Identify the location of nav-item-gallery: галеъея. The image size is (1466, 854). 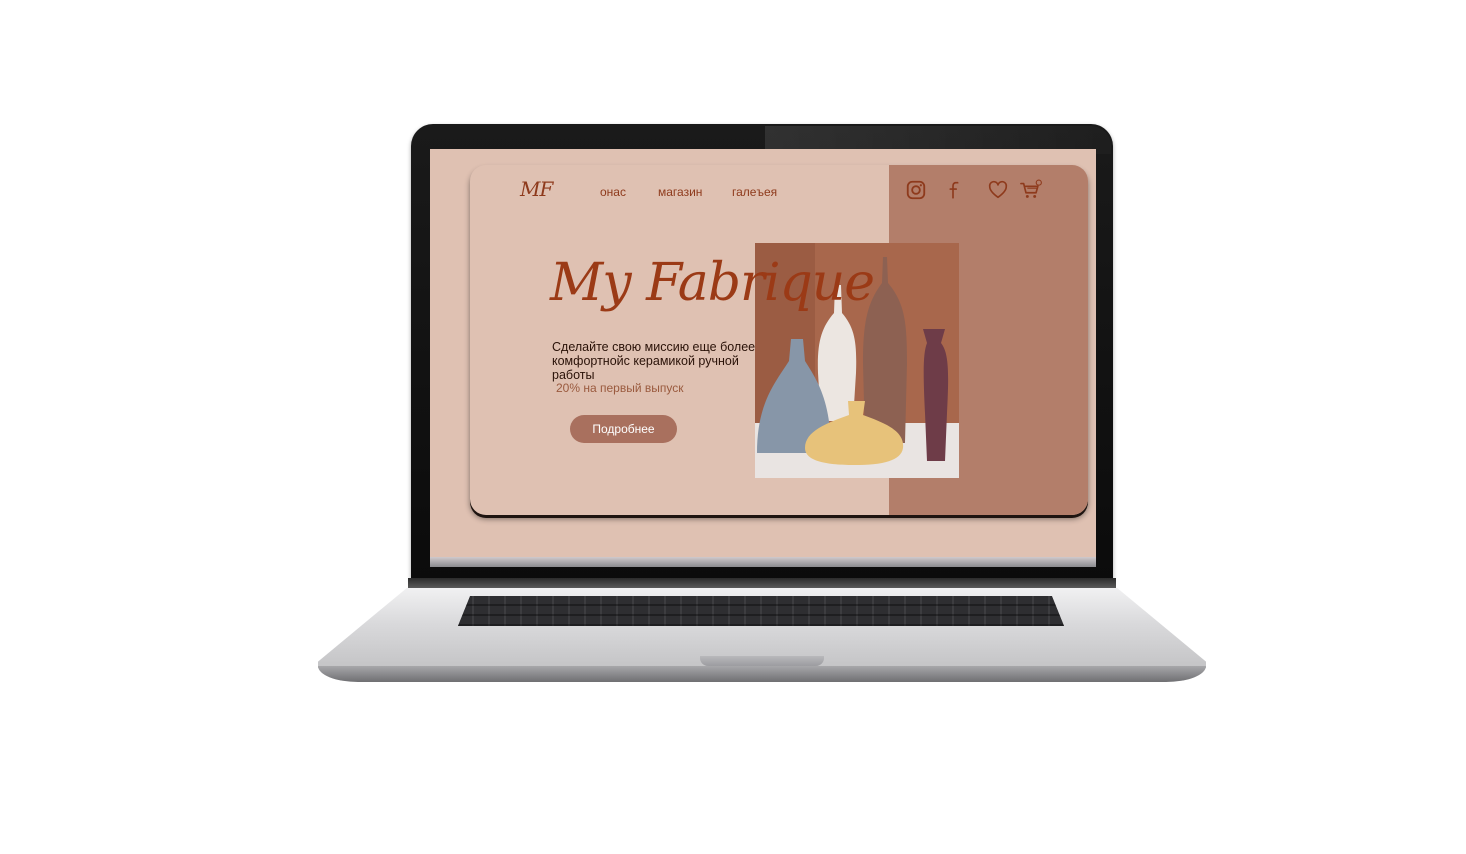
(754, 192).